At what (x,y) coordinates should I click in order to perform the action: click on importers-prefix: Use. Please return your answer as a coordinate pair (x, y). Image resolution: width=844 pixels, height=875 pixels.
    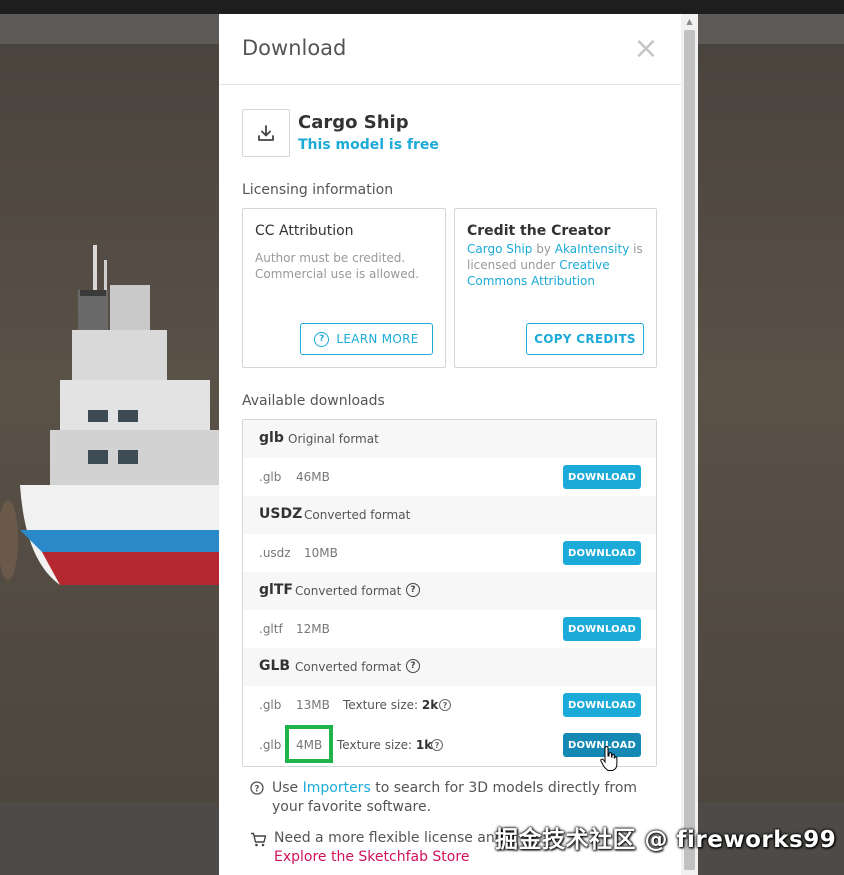
    Looking at the image, I should click on (287, 788).